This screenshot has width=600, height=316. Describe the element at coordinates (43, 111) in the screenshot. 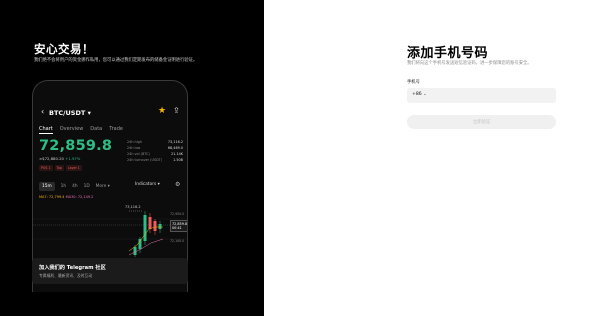

I see `back-icon: ‹` at that location.